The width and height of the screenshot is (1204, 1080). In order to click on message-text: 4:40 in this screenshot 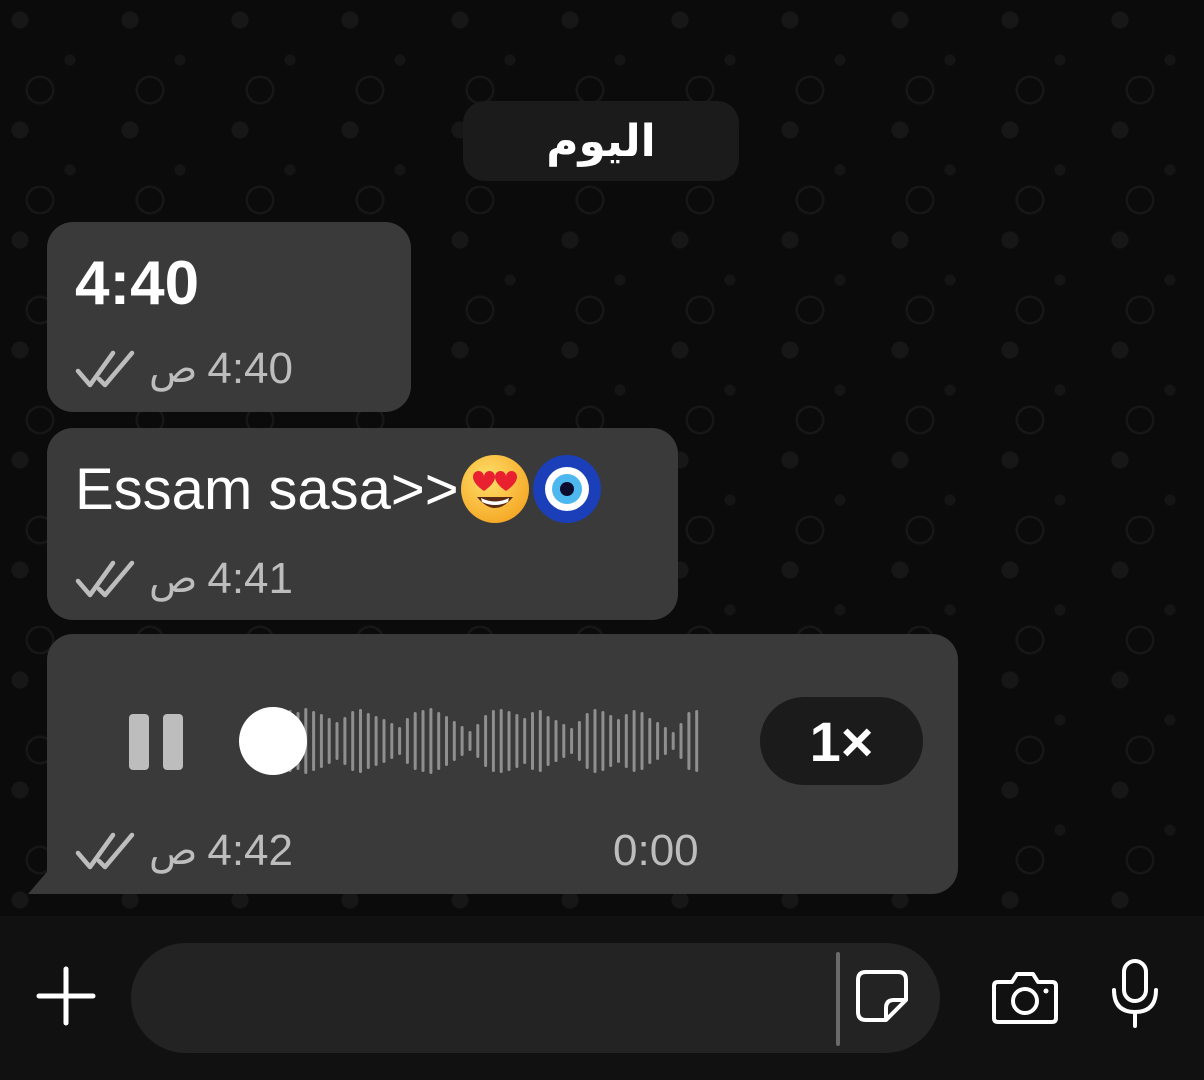, I will do `click(137, 283)`.